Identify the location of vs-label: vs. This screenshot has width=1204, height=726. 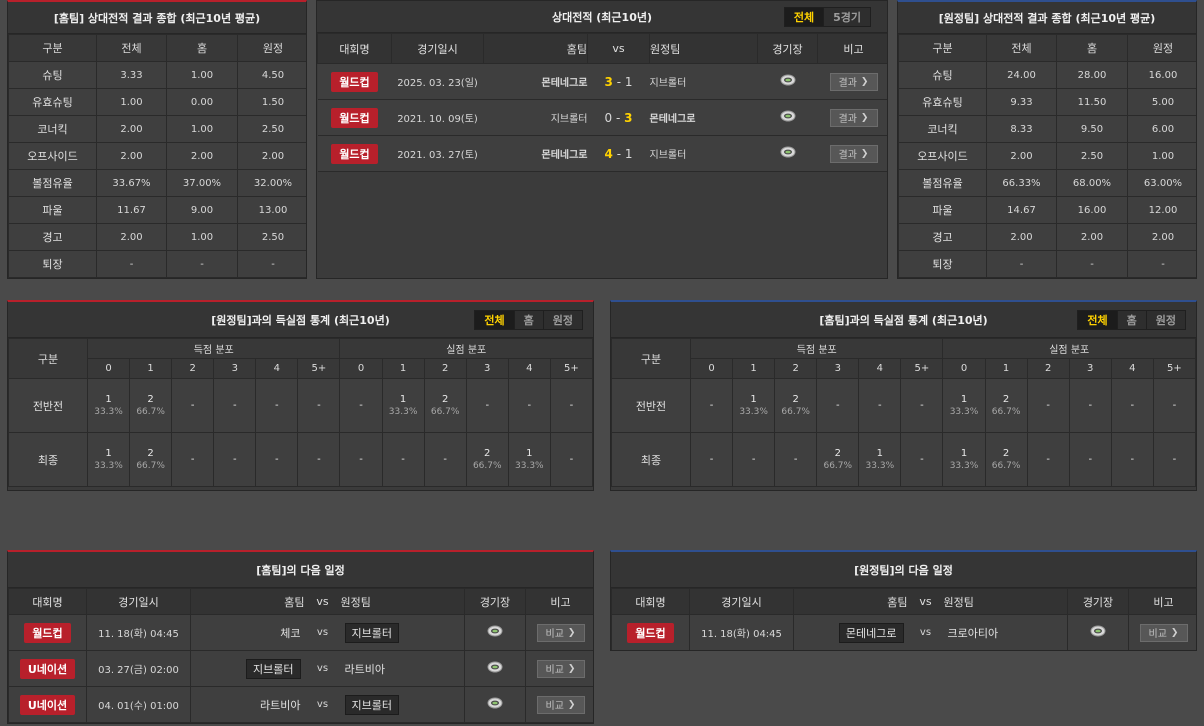
(925, 632).